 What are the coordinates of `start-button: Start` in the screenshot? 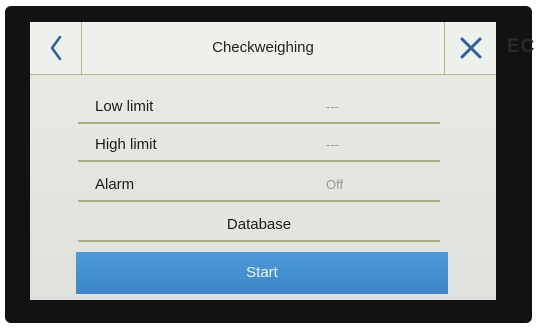 It's located at (262, 273).